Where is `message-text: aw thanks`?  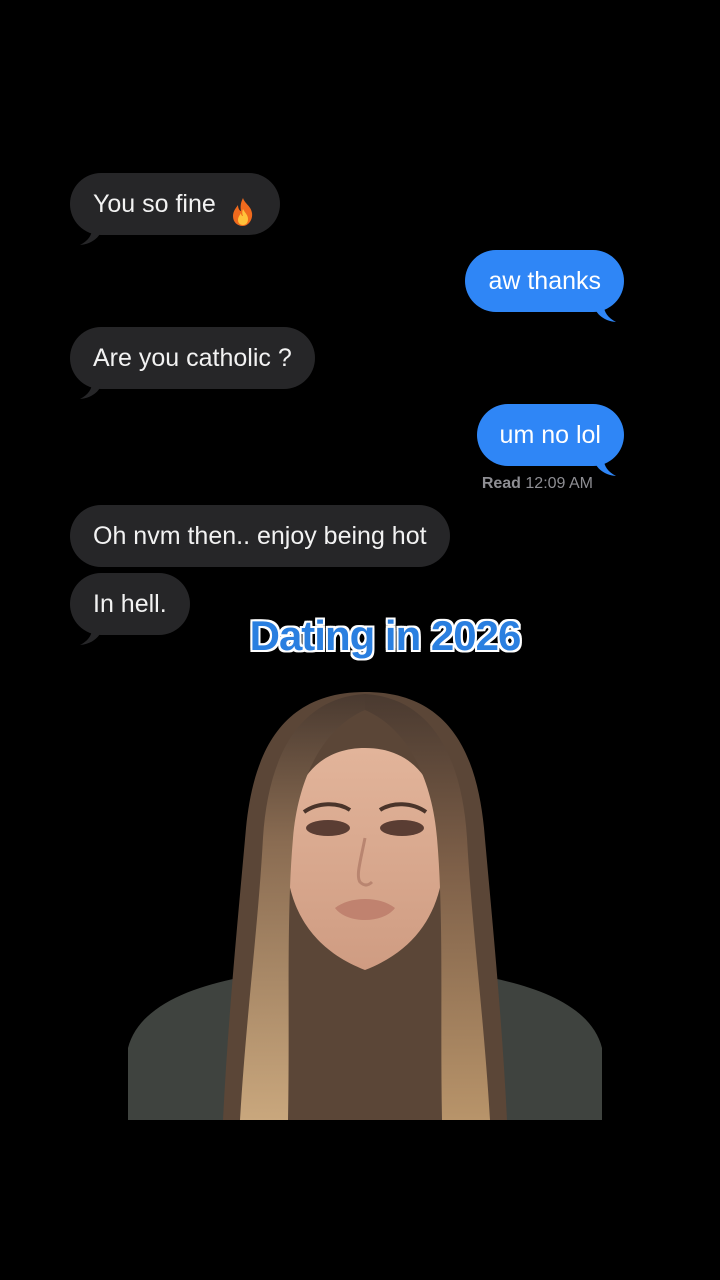
message-text: aw thanks is located at coordinates (544, 281).